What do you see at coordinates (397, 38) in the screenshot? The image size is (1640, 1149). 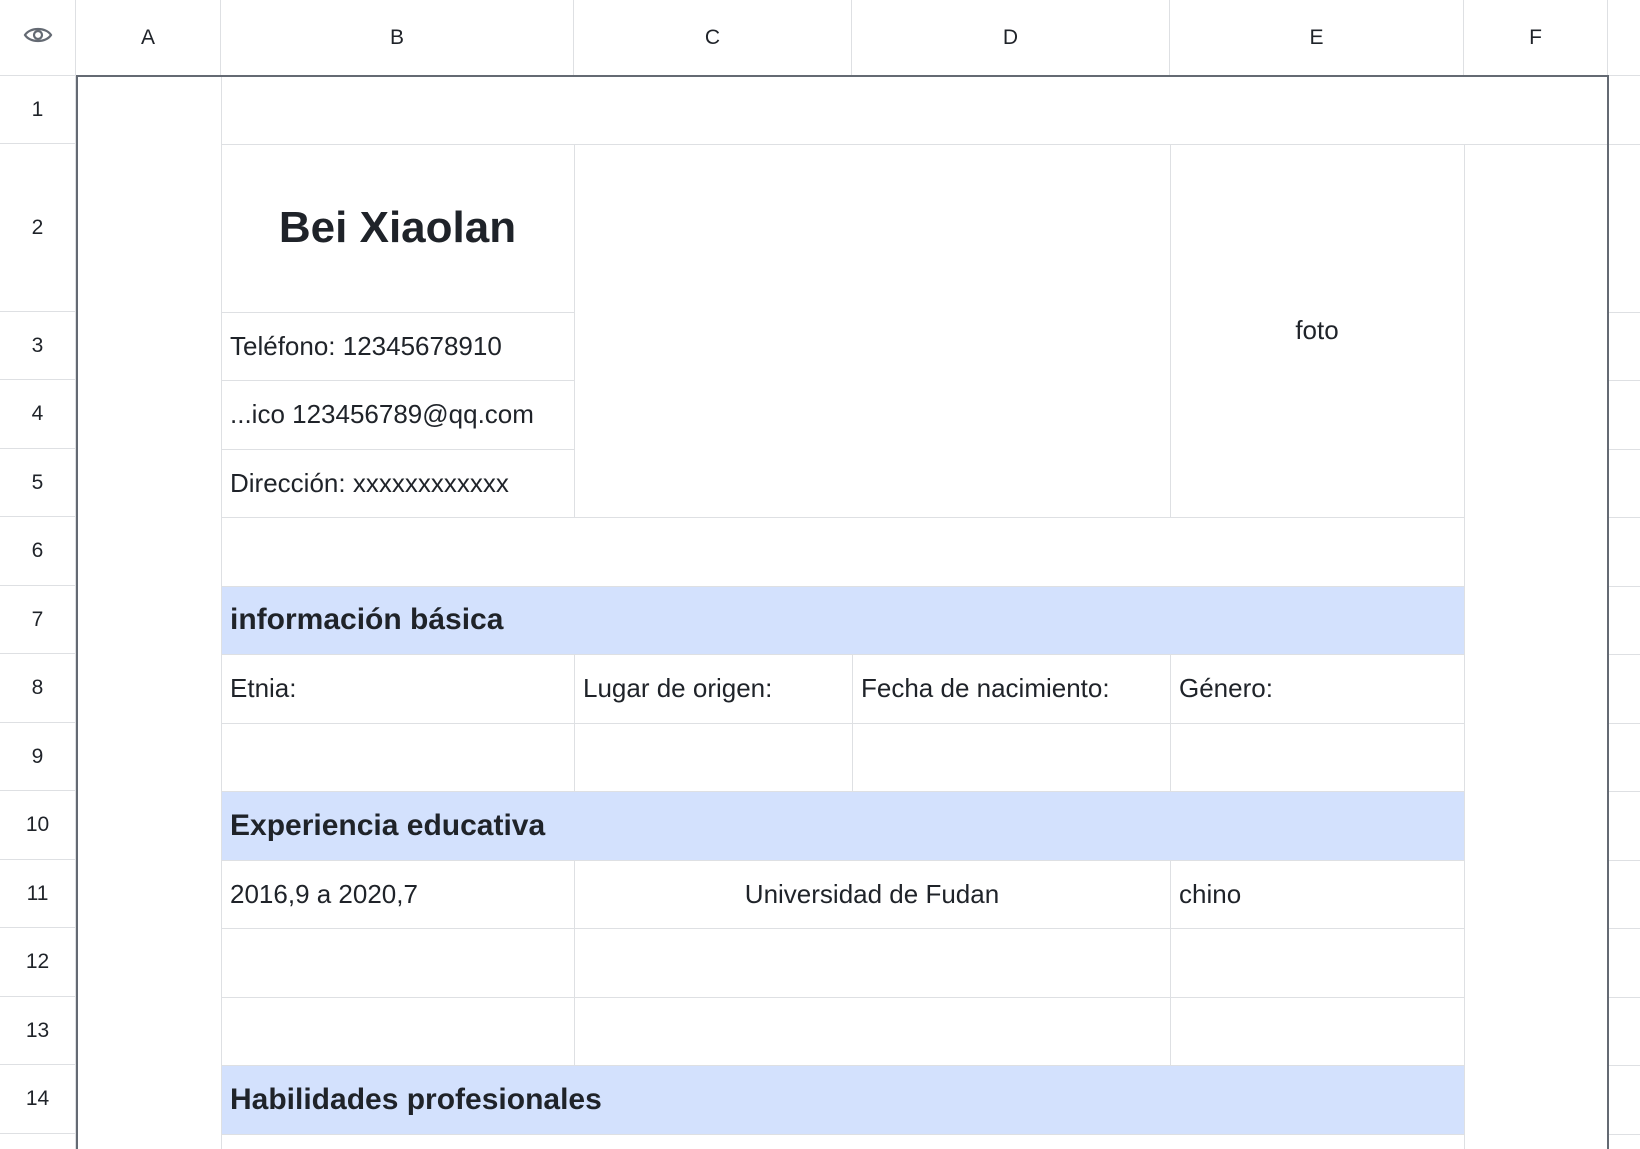 I see `column-header-b: B` at bounding box center [397, 38].